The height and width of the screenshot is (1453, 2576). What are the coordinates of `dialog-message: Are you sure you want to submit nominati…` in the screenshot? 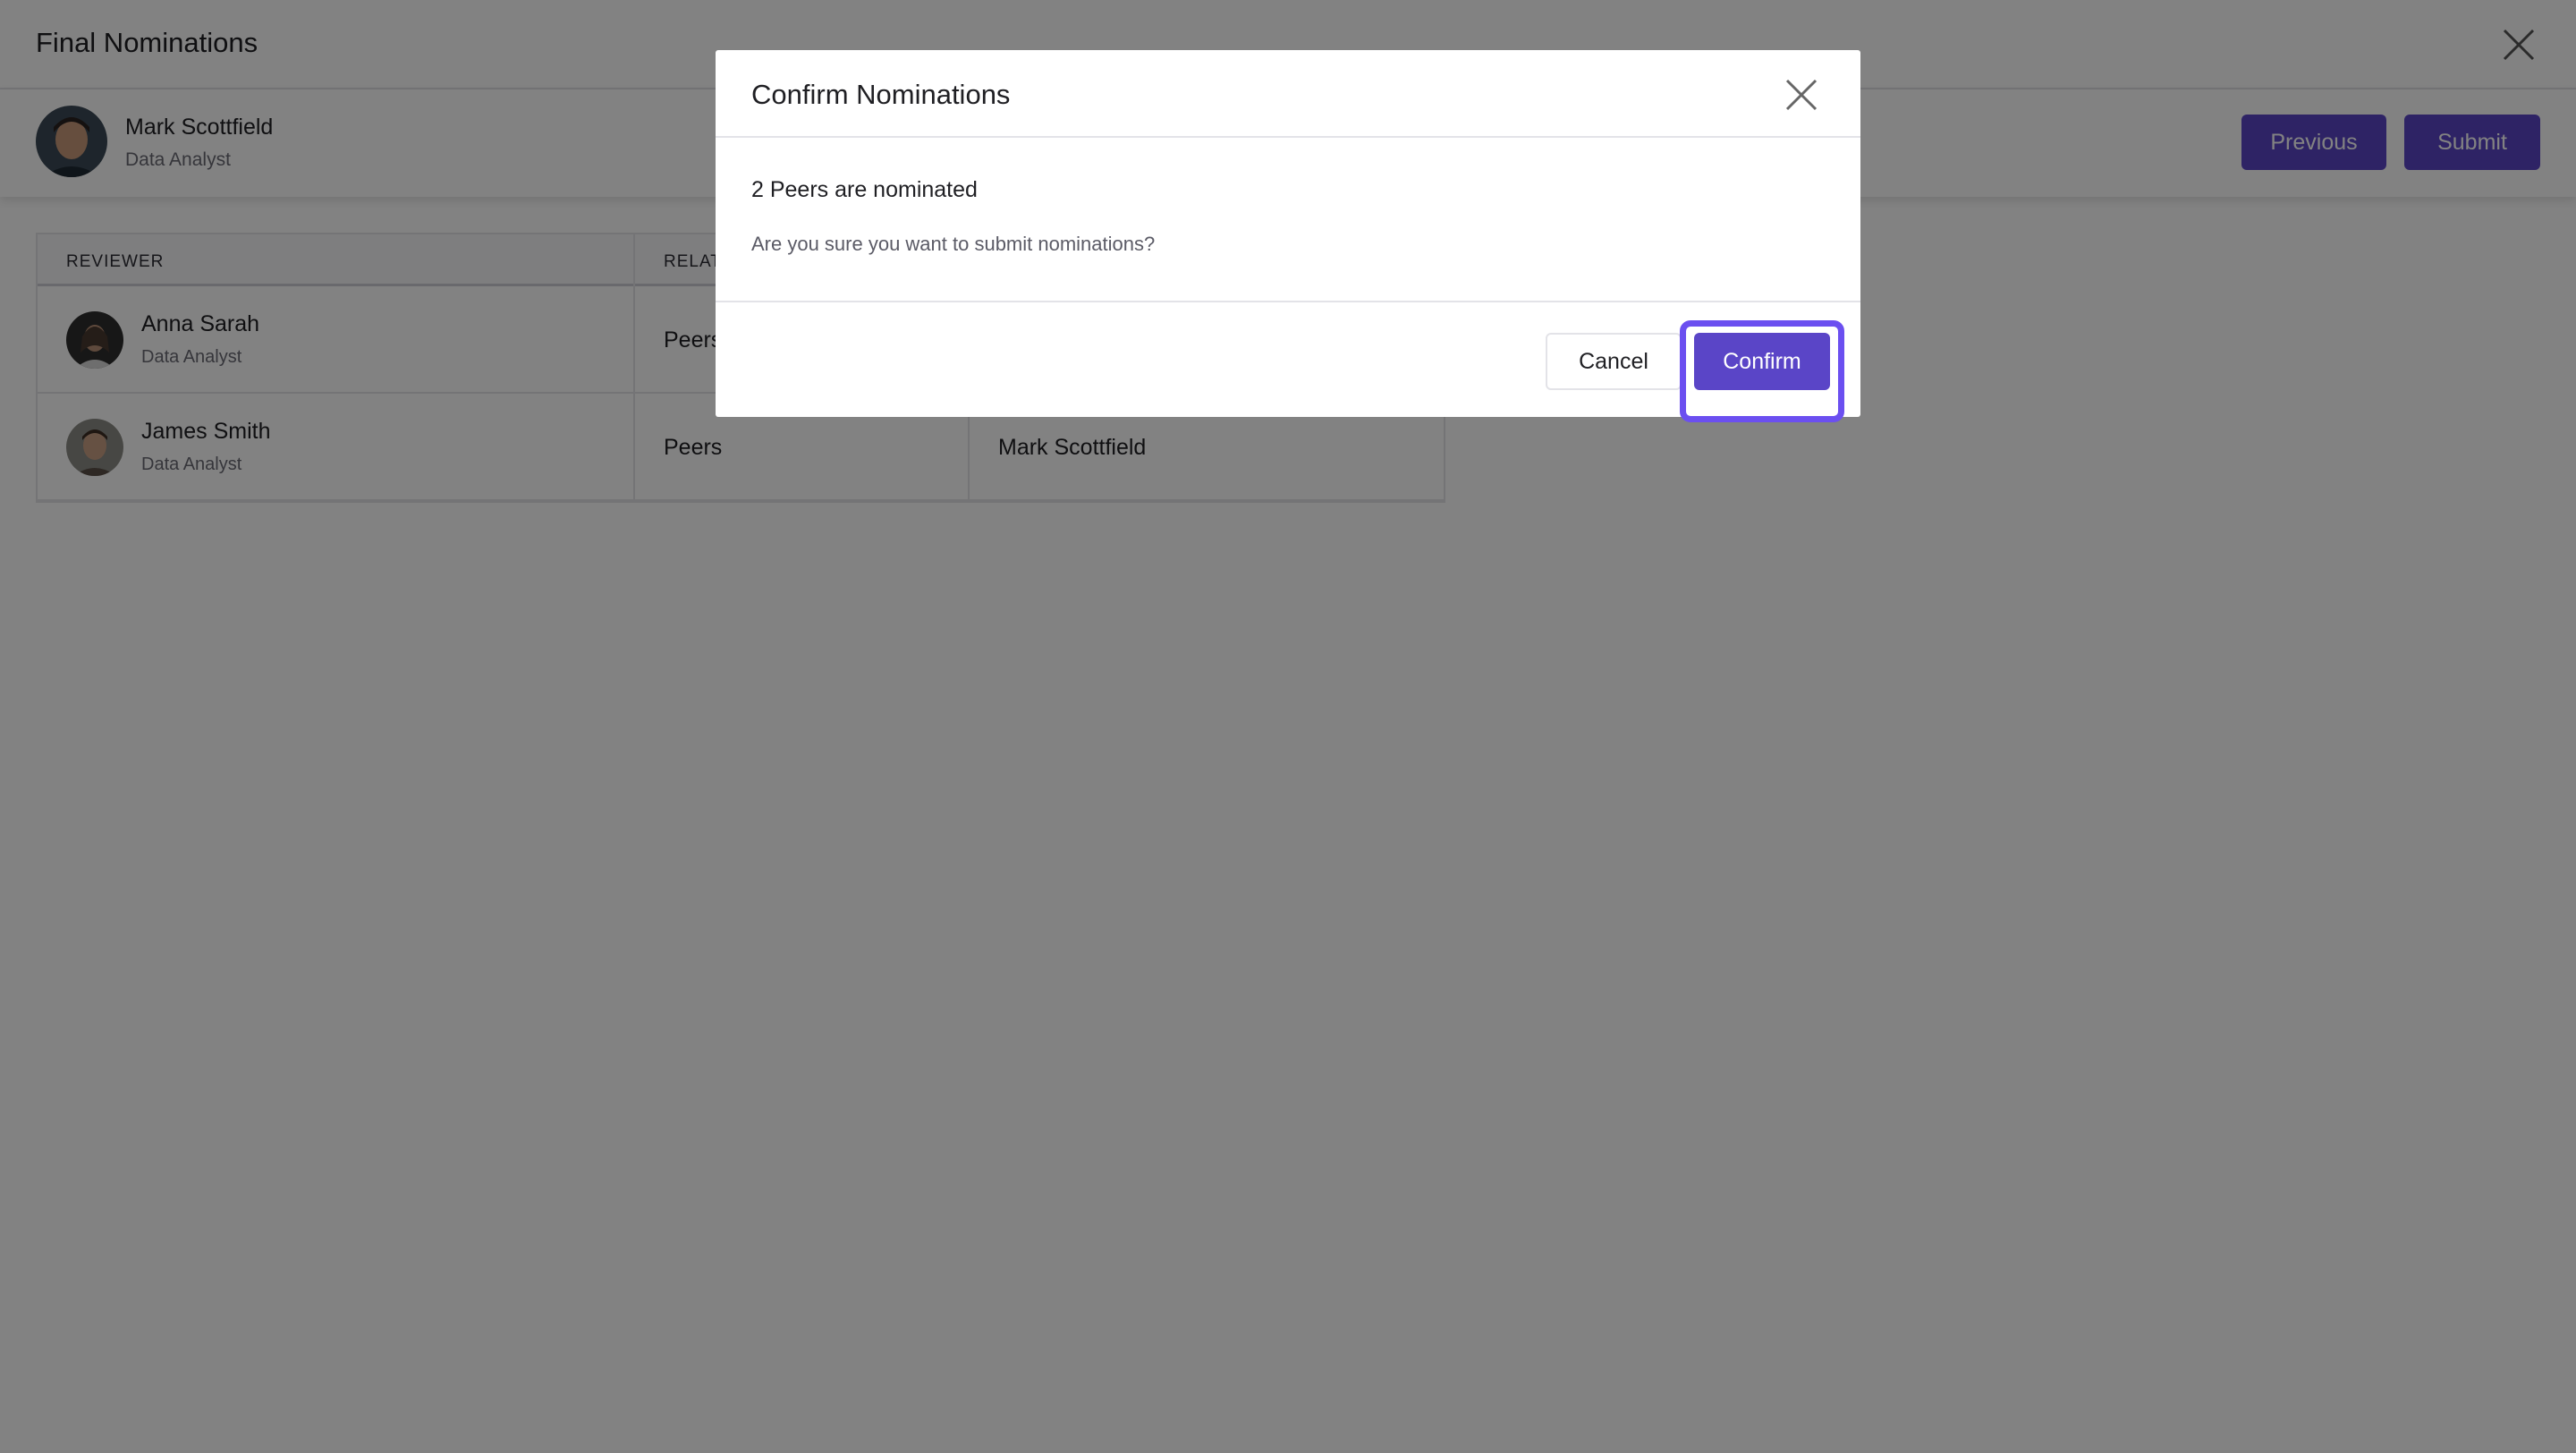 It's located at (953, 244).